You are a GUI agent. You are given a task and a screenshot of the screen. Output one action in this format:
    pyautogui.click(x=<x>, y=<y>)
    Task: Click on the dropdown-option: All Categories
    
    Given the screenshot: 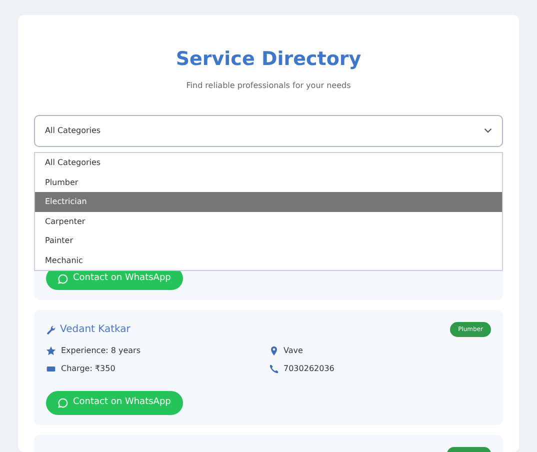 What is the action you would take?
    pyautogui.click(x=268, y=162)
    